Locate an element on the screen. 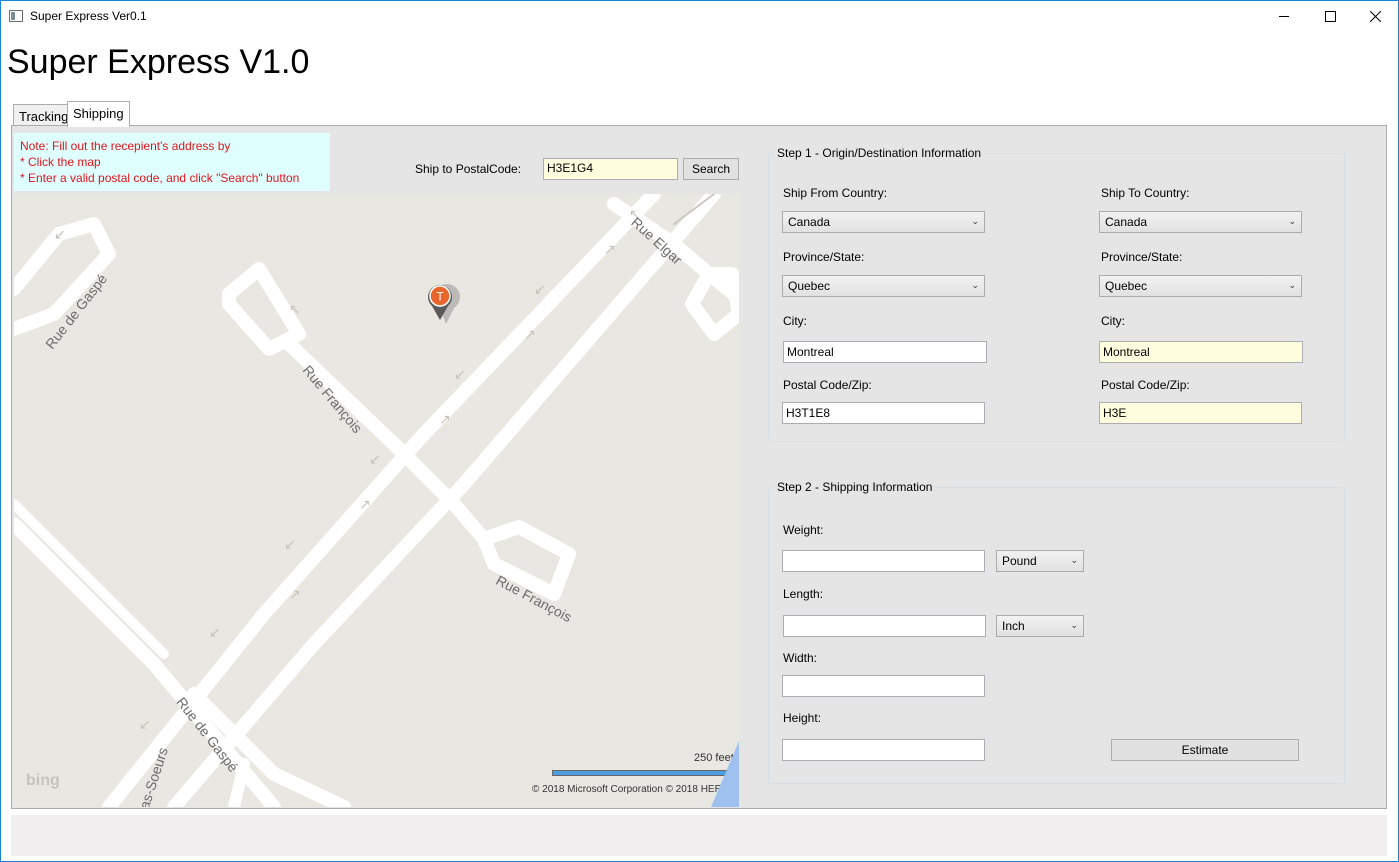 This screenshot has width=1399, height=862. ship-from-city-label: City: is located at coordinates (795, 321).